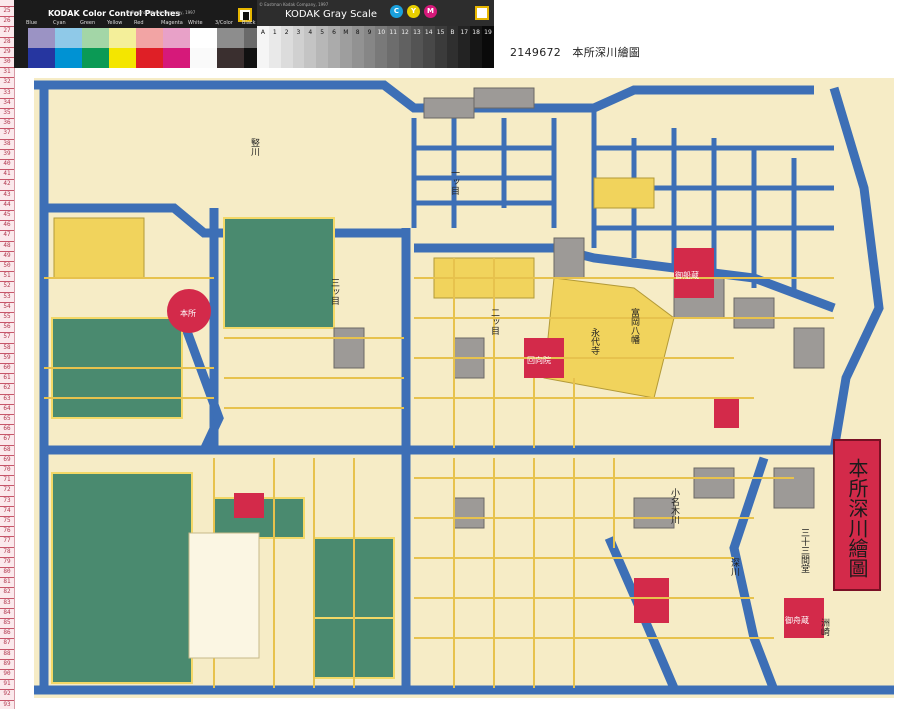 The image size is (907, 709). I want to click on ruler-number: 50, so click(7, 265).